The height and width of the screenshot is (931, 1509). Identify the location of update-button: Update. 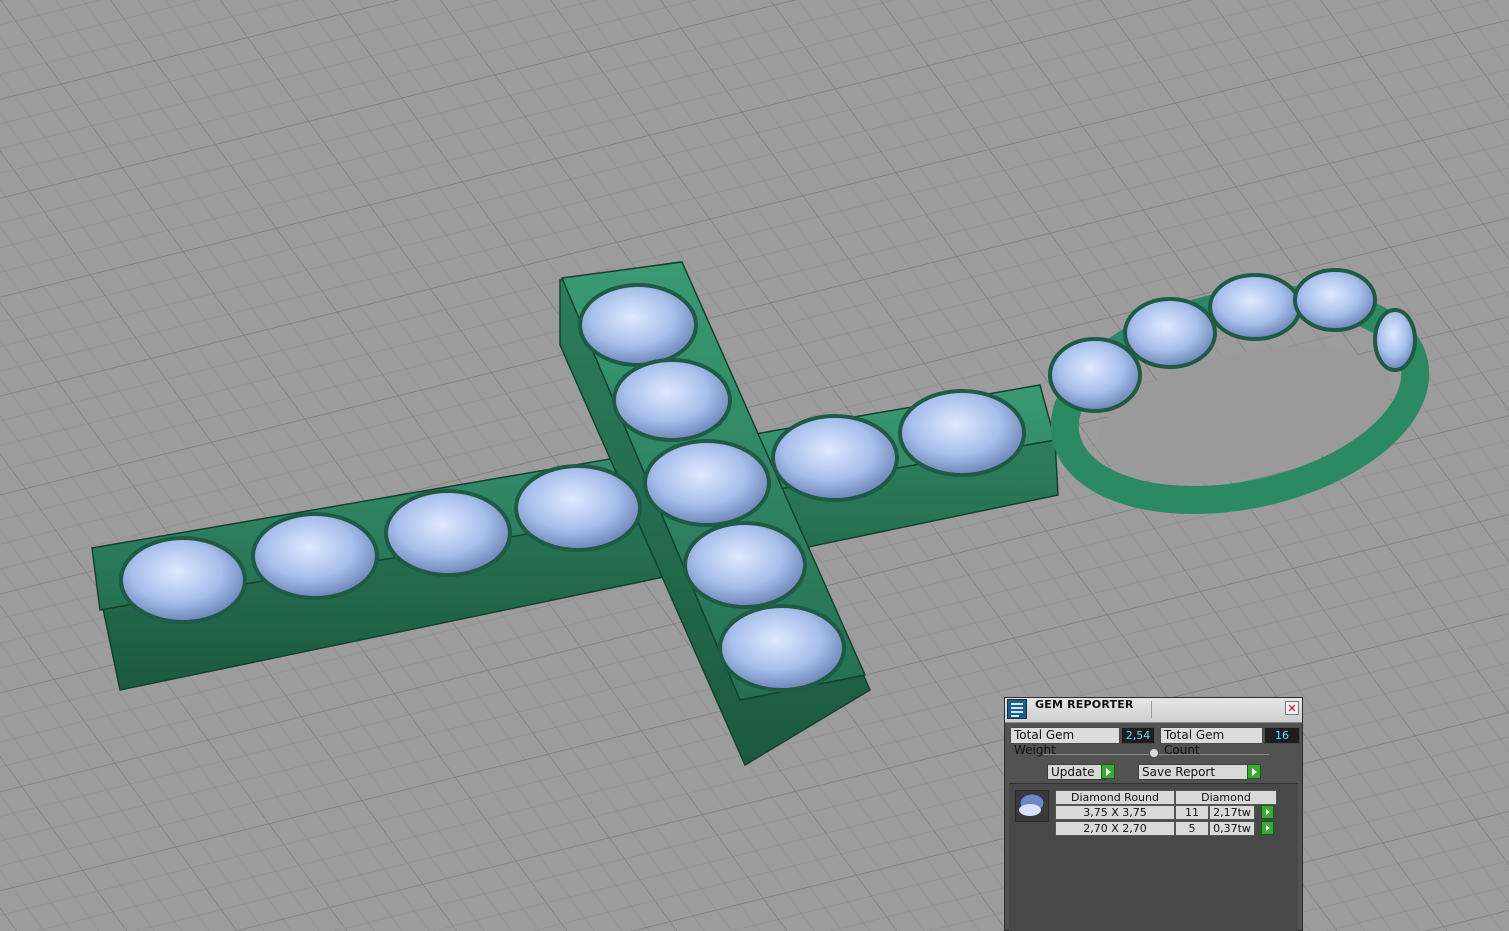
(1077, 772).